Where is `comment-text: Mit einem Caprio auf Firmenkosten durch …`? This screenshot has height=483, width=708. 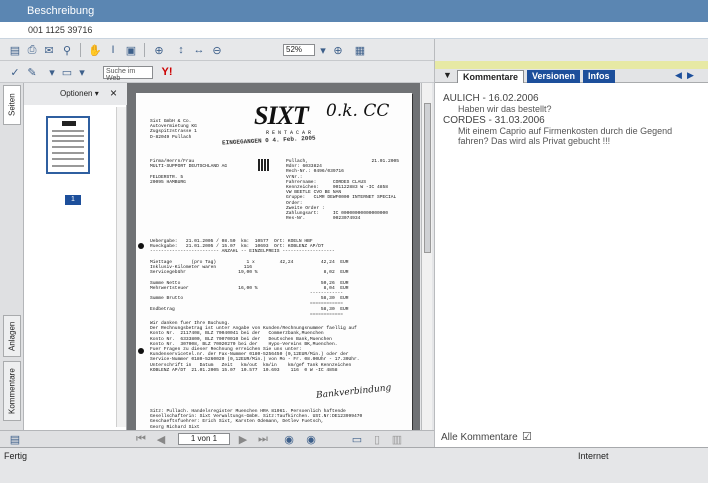
comment-text: Mit einem Caprio auf Firmenkosten durch … is located at coordinates (565, 136).